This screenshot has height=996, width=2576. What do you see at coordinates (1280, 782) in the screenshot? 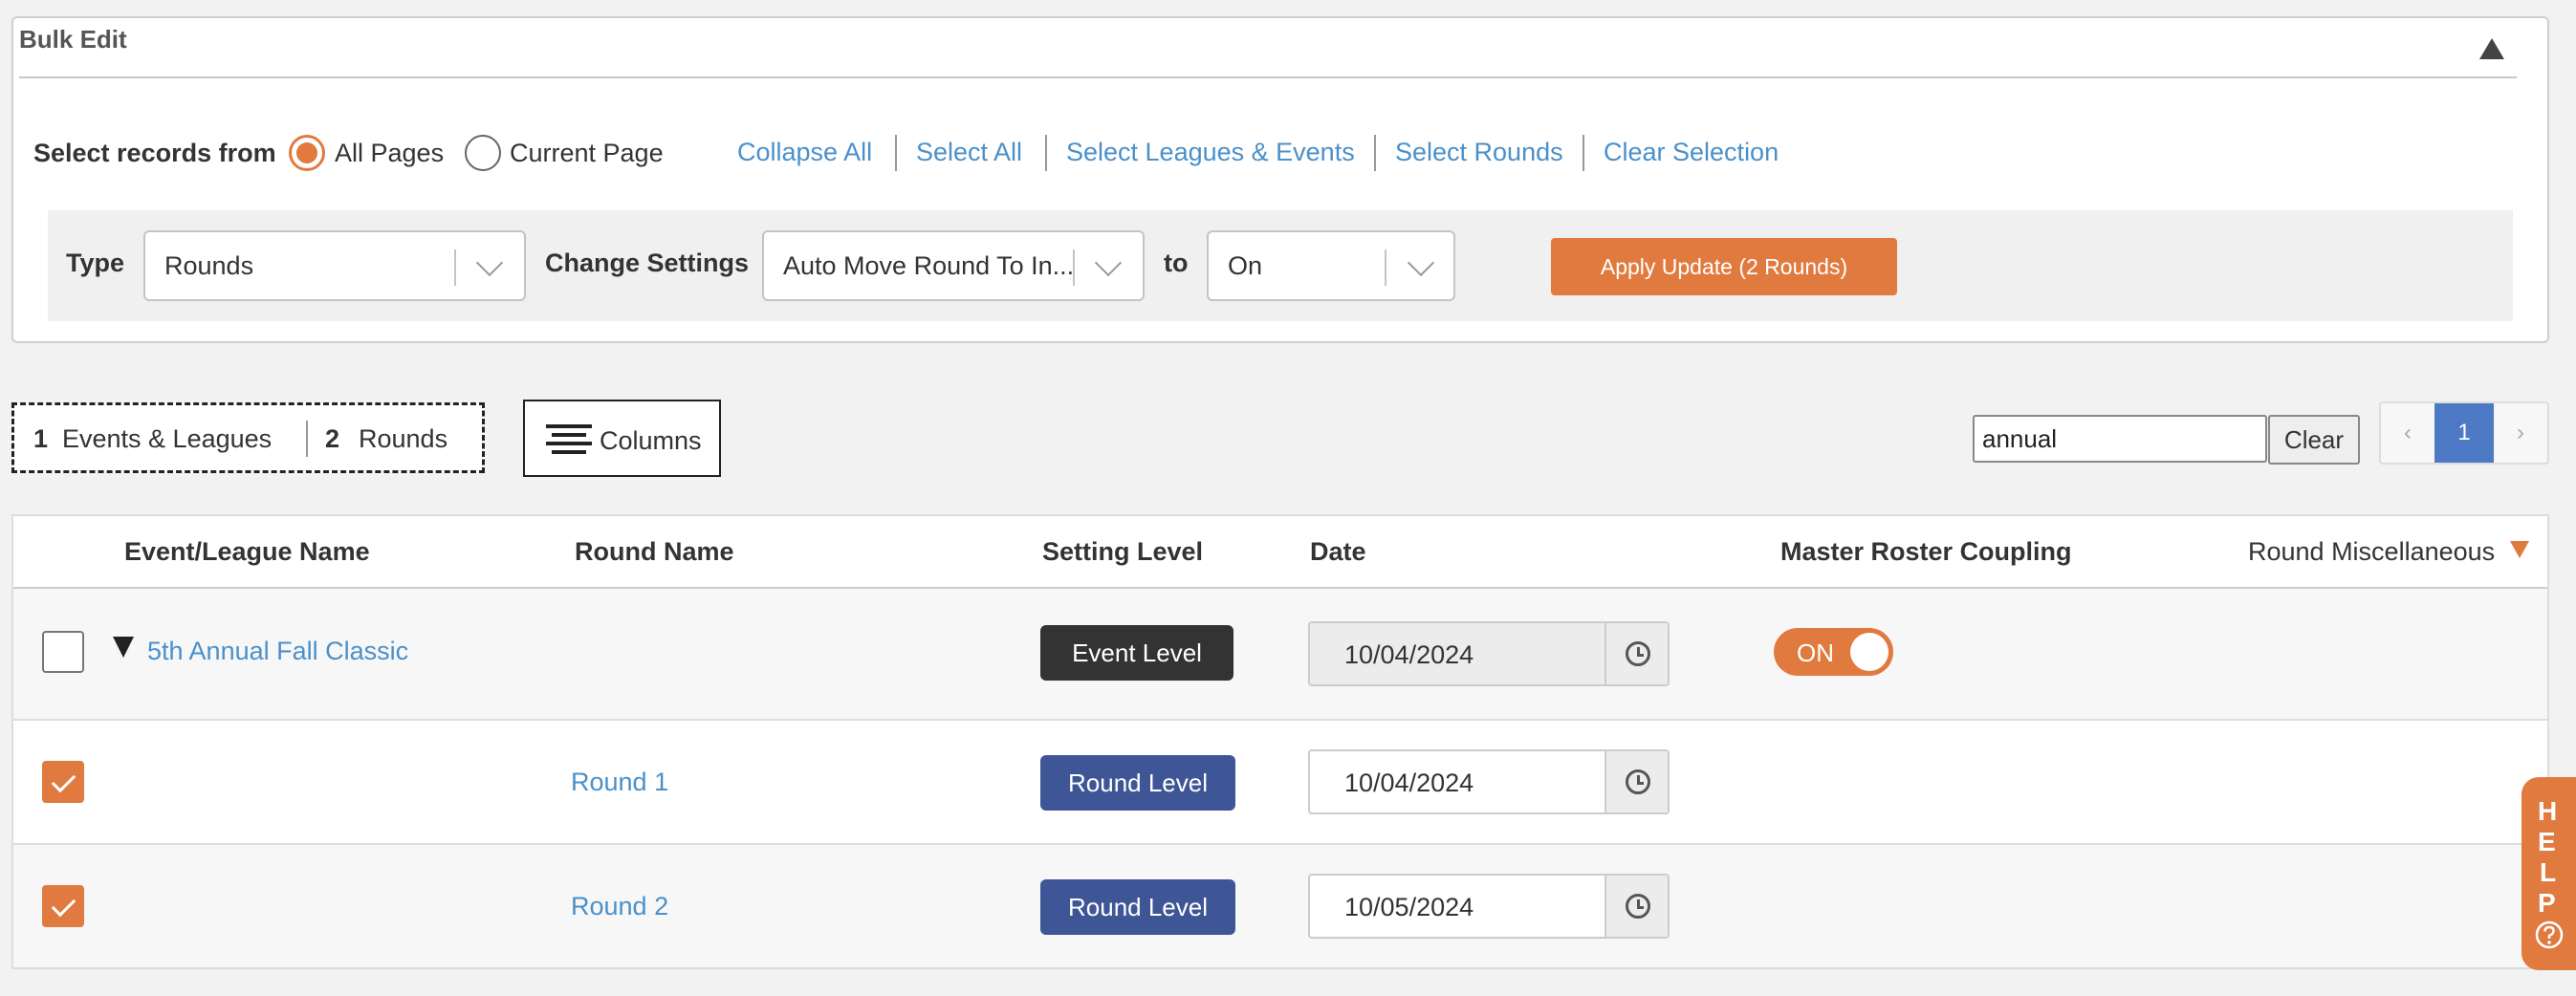
I see `table-row: Round 1 Round Level 10/04/2024` at bounding box center [1280, 782].